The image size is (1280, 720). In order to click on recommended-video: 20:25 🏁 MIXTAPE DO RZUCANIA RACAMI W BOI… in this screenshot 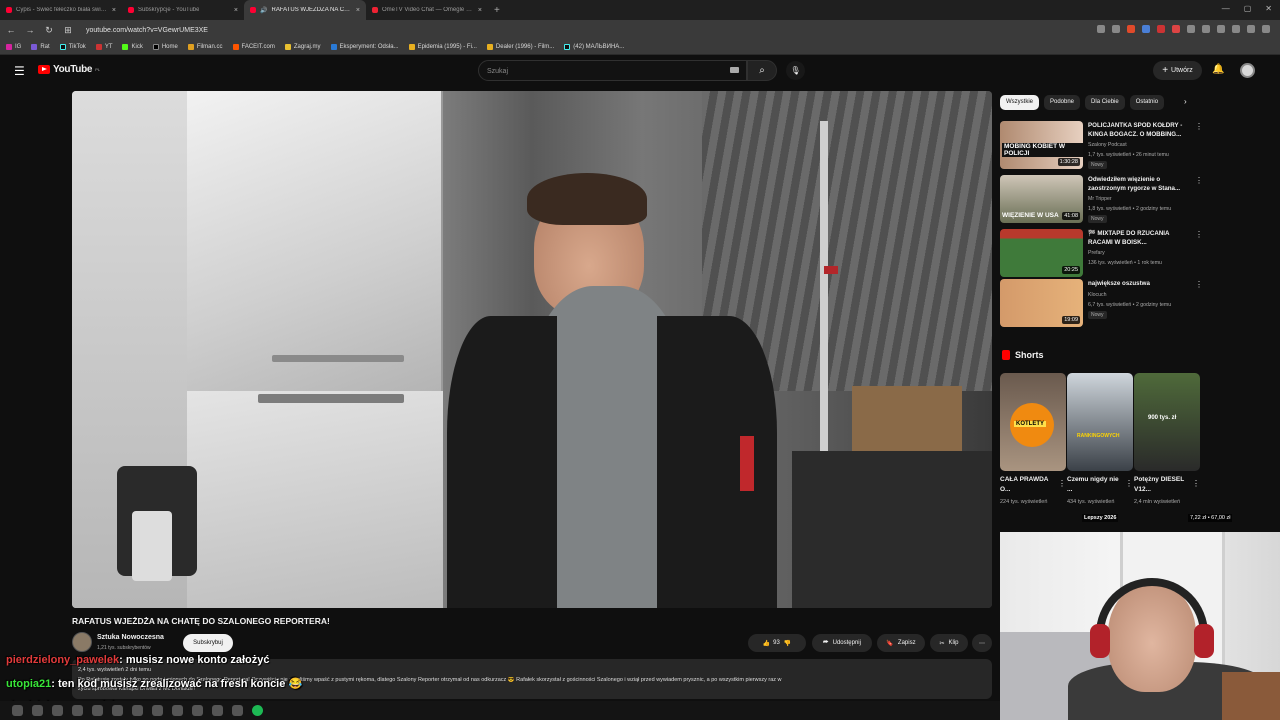, I will do `click(1102, 253)`.